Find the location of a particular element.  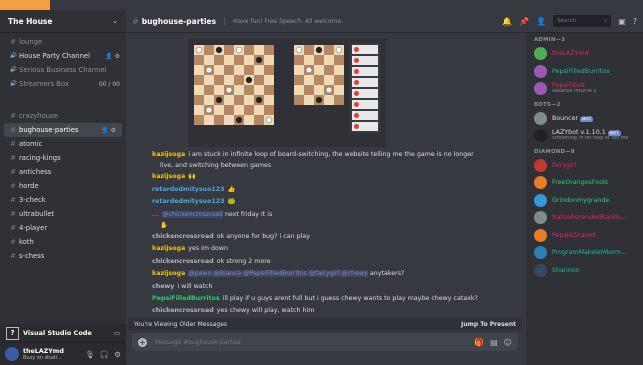

search-icon: ⌕ is located at coordinates (606, 20).